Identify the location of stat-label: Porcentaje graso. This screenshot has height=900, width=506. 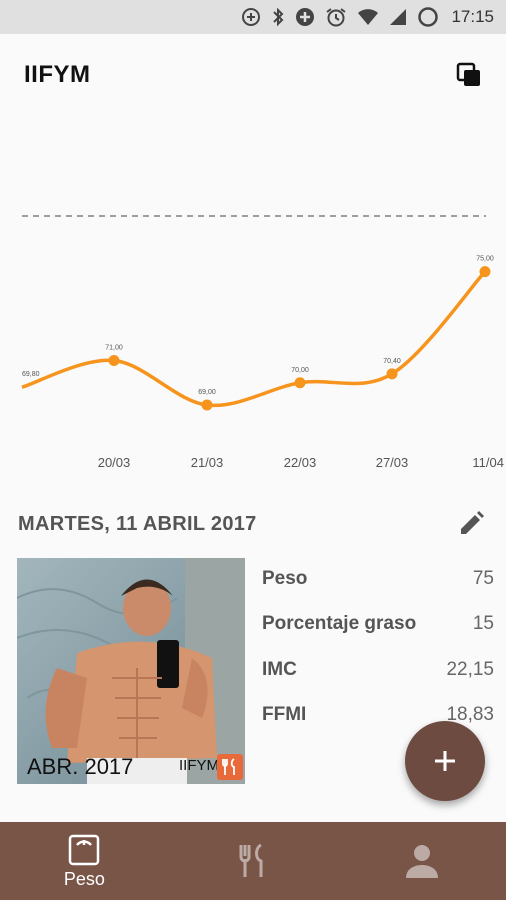
(339, 624).